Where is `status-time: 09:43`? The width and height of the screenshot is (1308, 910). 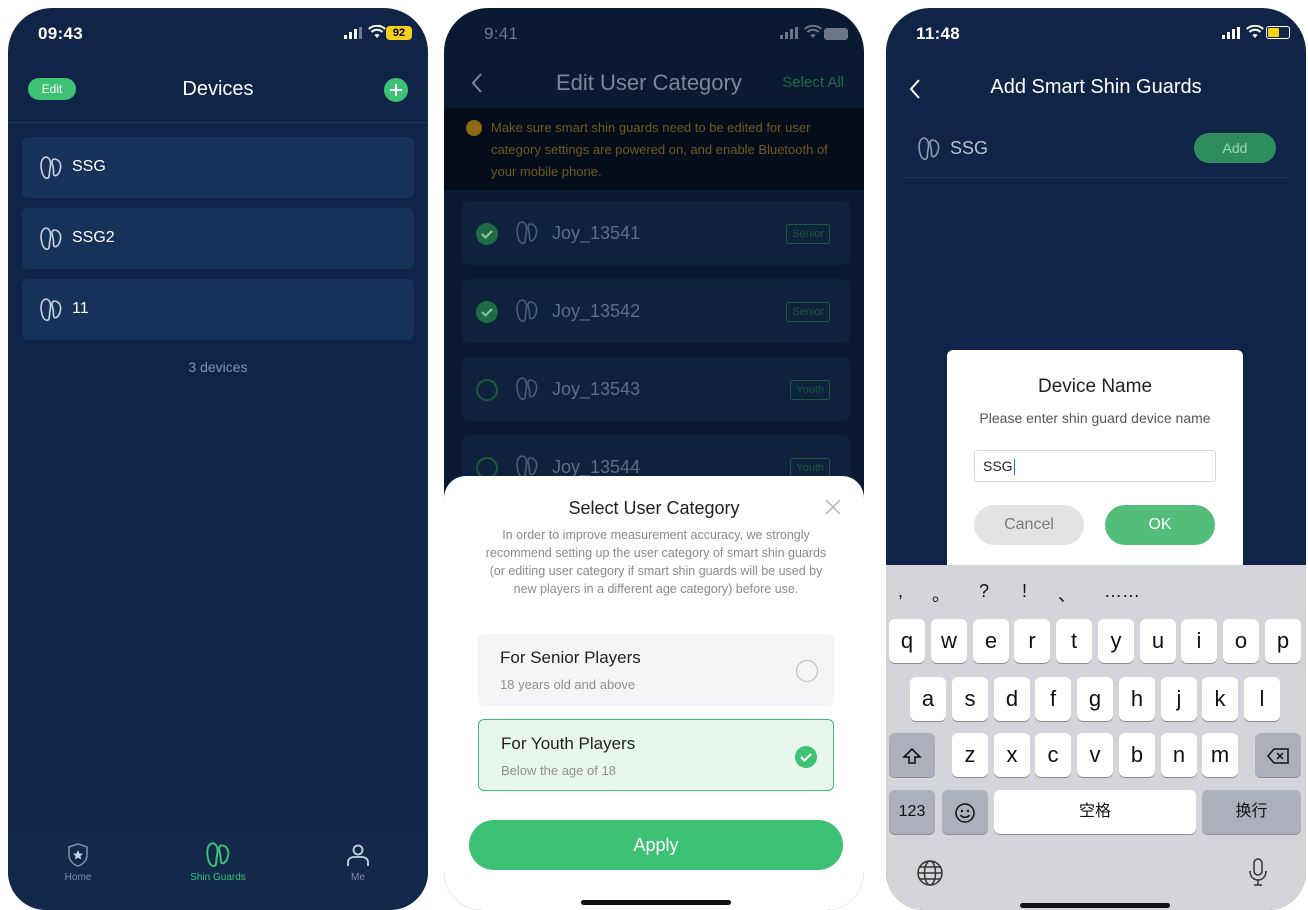 status-time: 09:43 is located at coordinates (60, 33).